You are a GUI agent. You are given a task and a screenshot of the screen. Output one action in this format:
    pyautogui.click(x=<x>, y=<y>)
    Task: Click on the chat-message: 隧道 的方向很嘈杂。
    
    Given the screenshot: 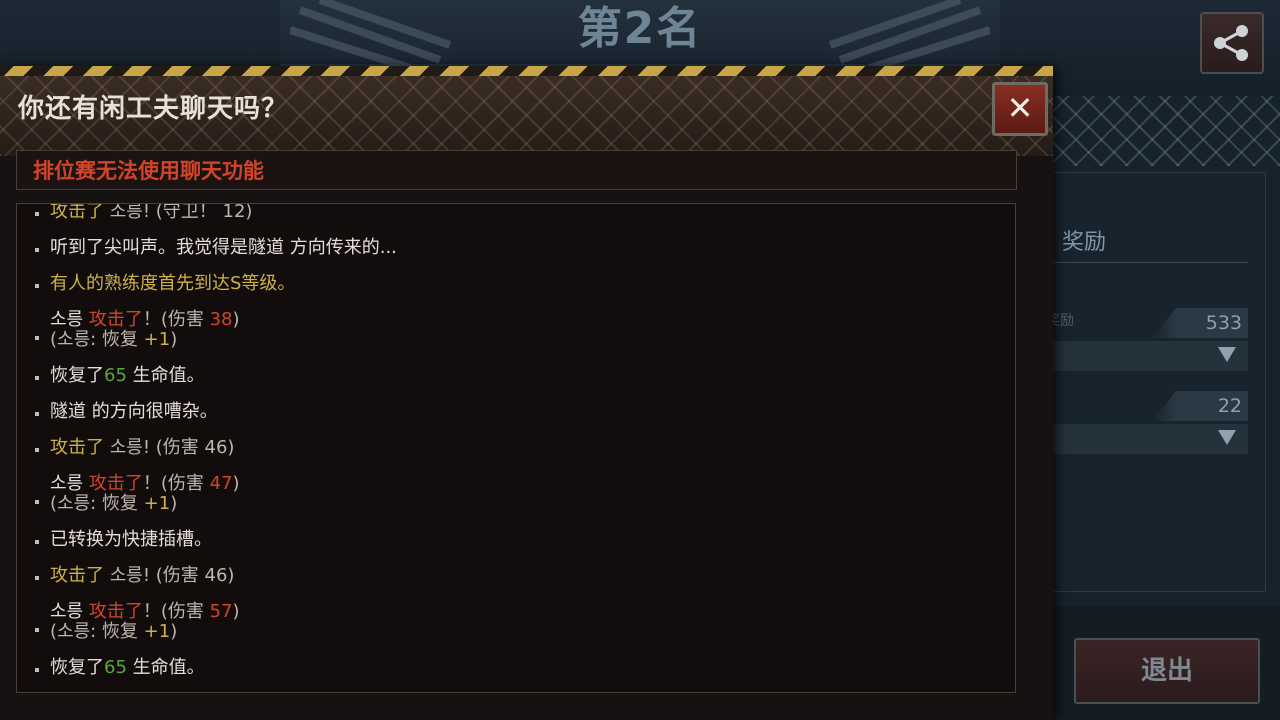 What is the action you would take?
    pyautogui.click(x=507, y=412)
    